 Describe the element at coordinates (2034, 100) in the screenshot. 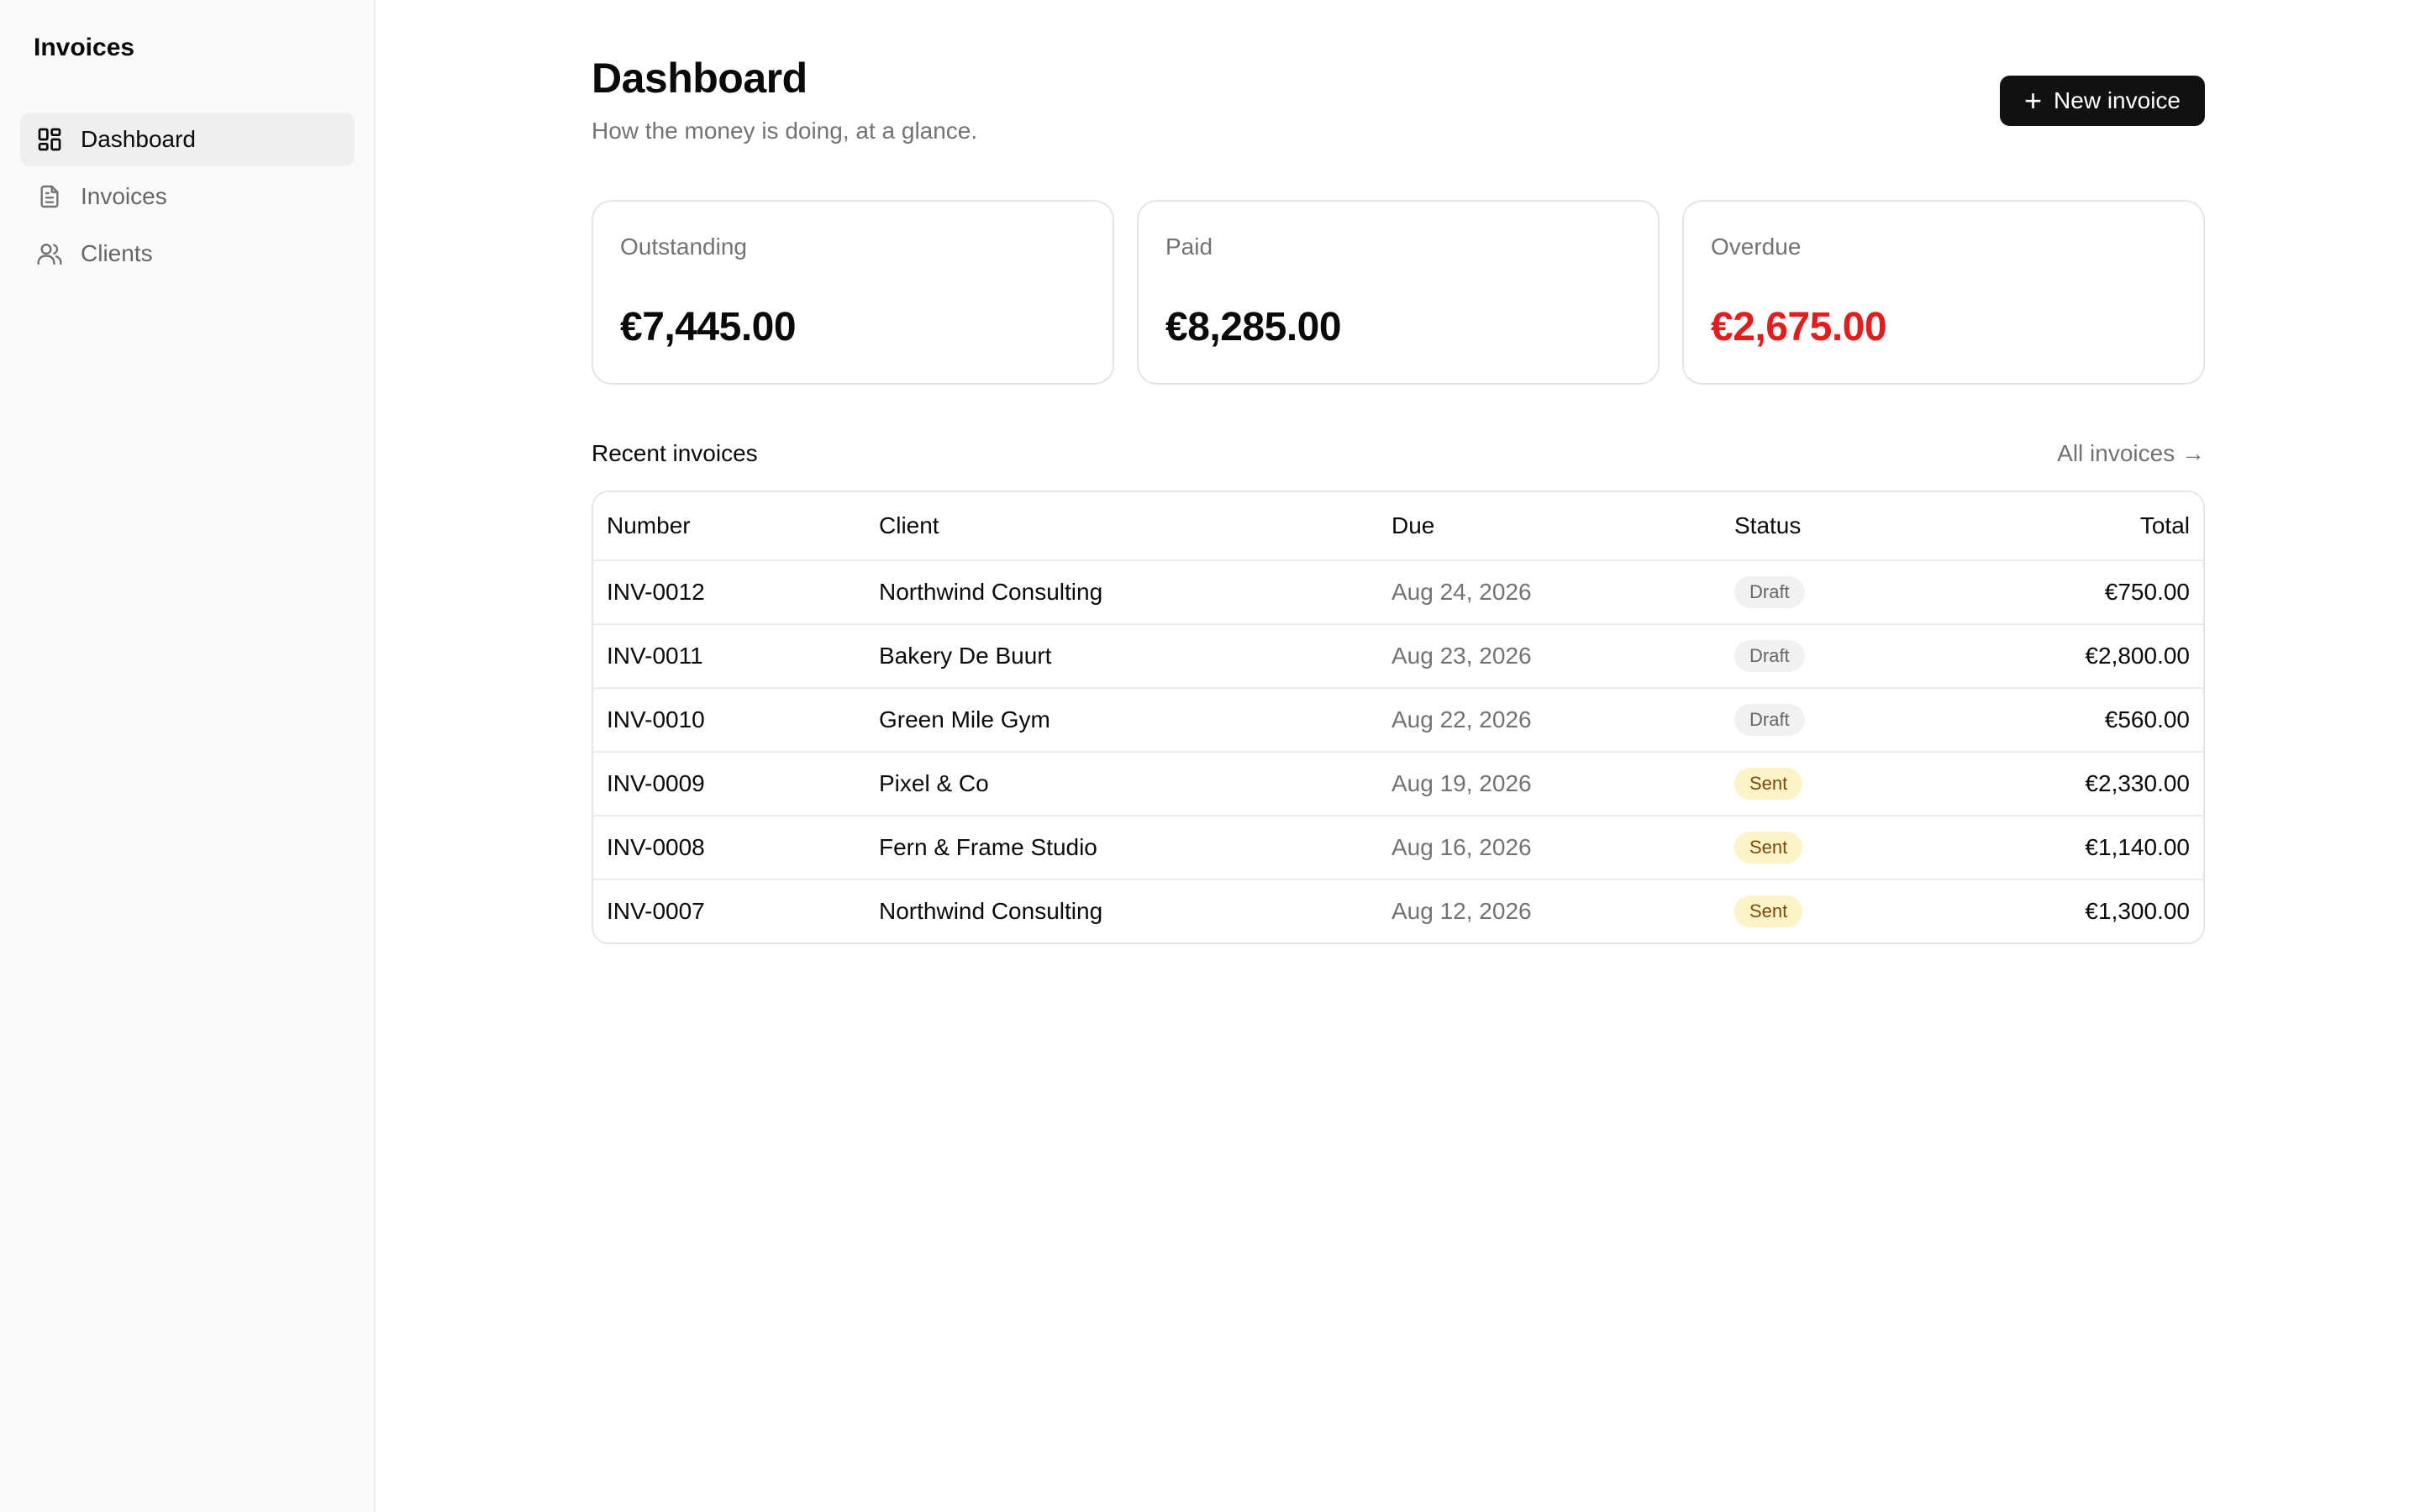

I see `plus-icon: +` at that location.